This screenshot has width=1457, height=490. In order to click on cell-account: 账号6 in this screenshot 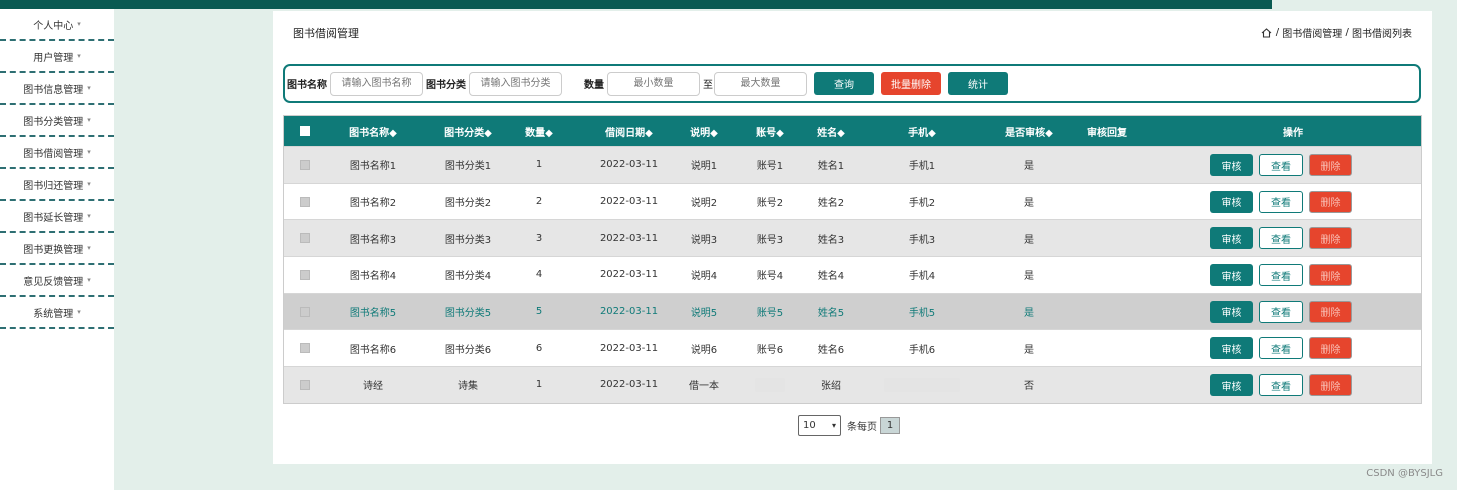, I will do `click(770, 350)`.